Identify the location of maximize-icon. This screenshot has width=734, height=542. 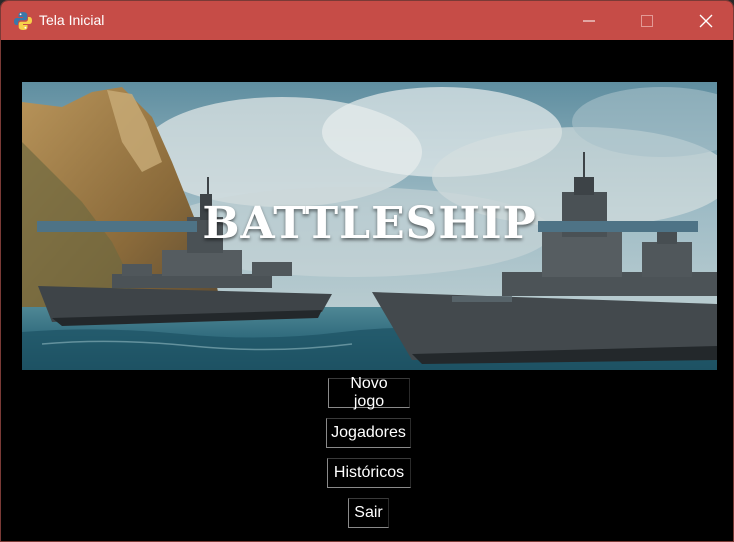
(647, 20).